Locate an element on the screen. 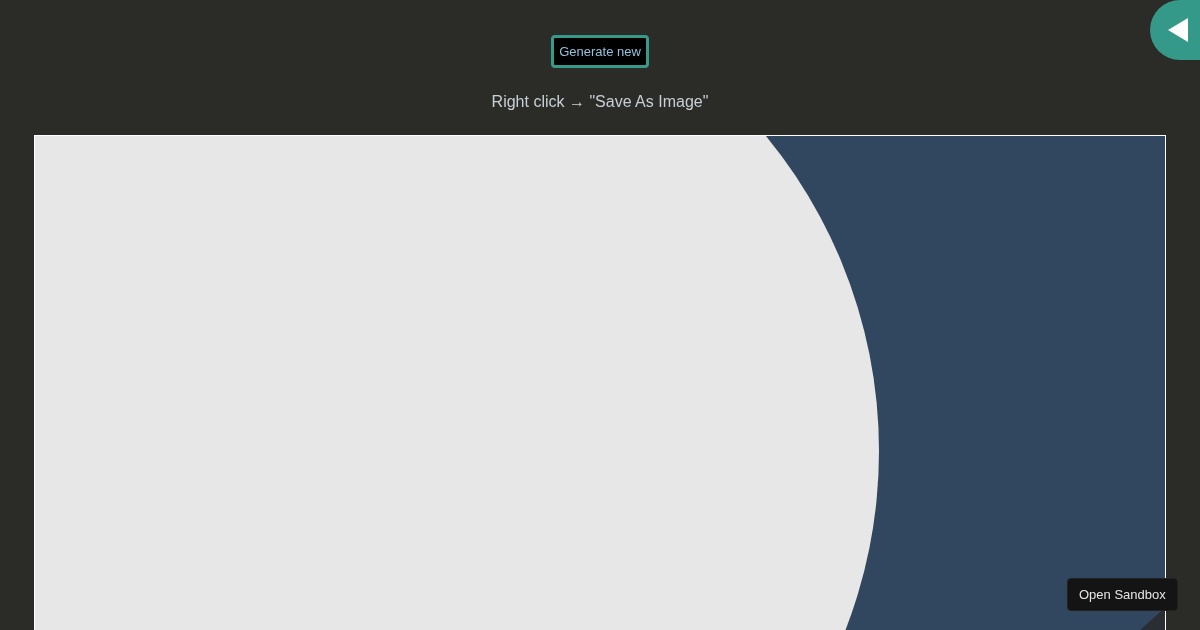 The image size is (1200, 630). generate-button: Generate new is located at coordinates (600, 51).